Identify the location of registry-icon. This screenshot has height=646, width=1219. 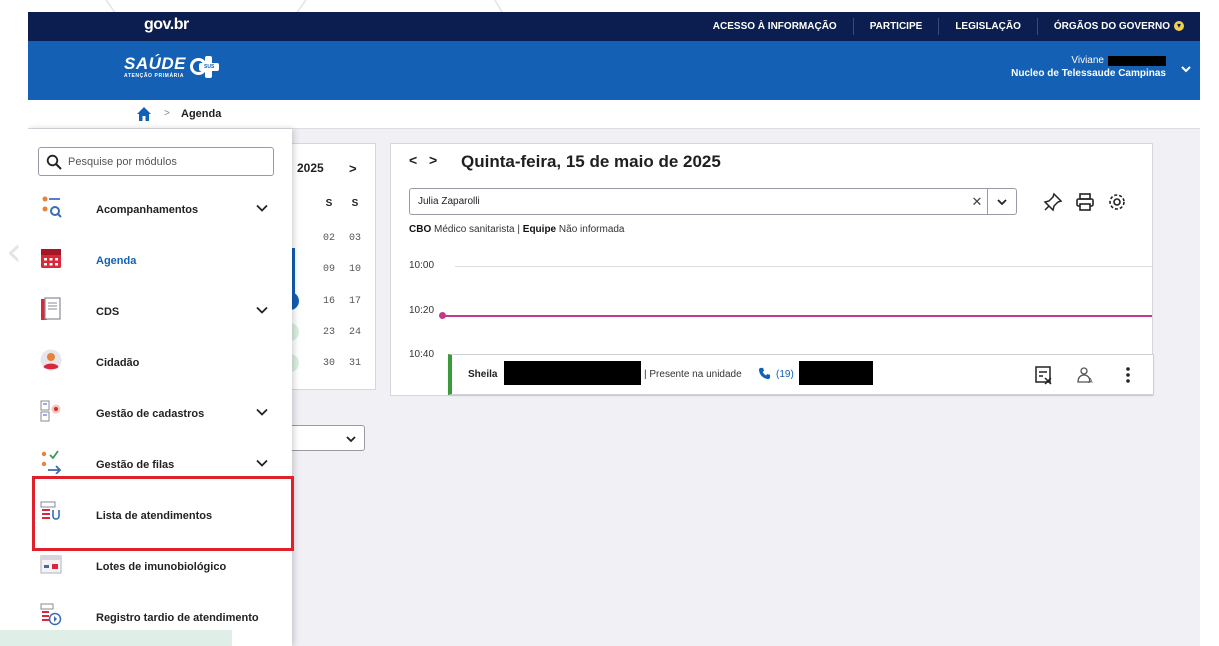
(50, 411).